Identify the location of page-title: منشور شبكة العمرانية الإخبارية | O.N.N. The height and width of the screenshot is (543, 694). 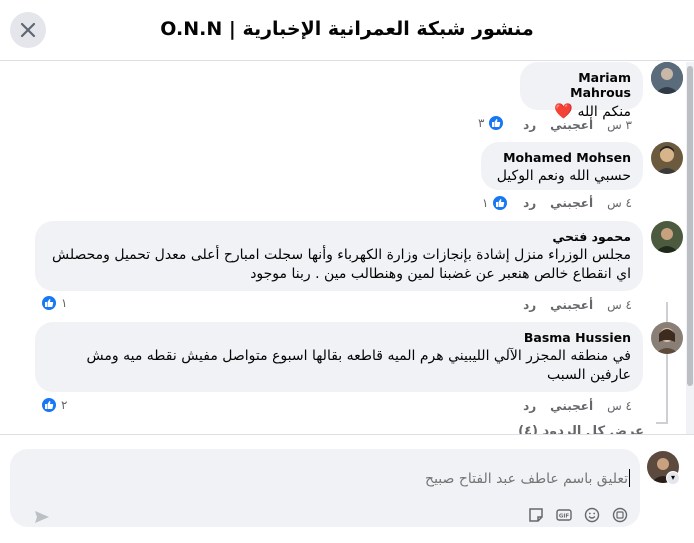
(347, 29).